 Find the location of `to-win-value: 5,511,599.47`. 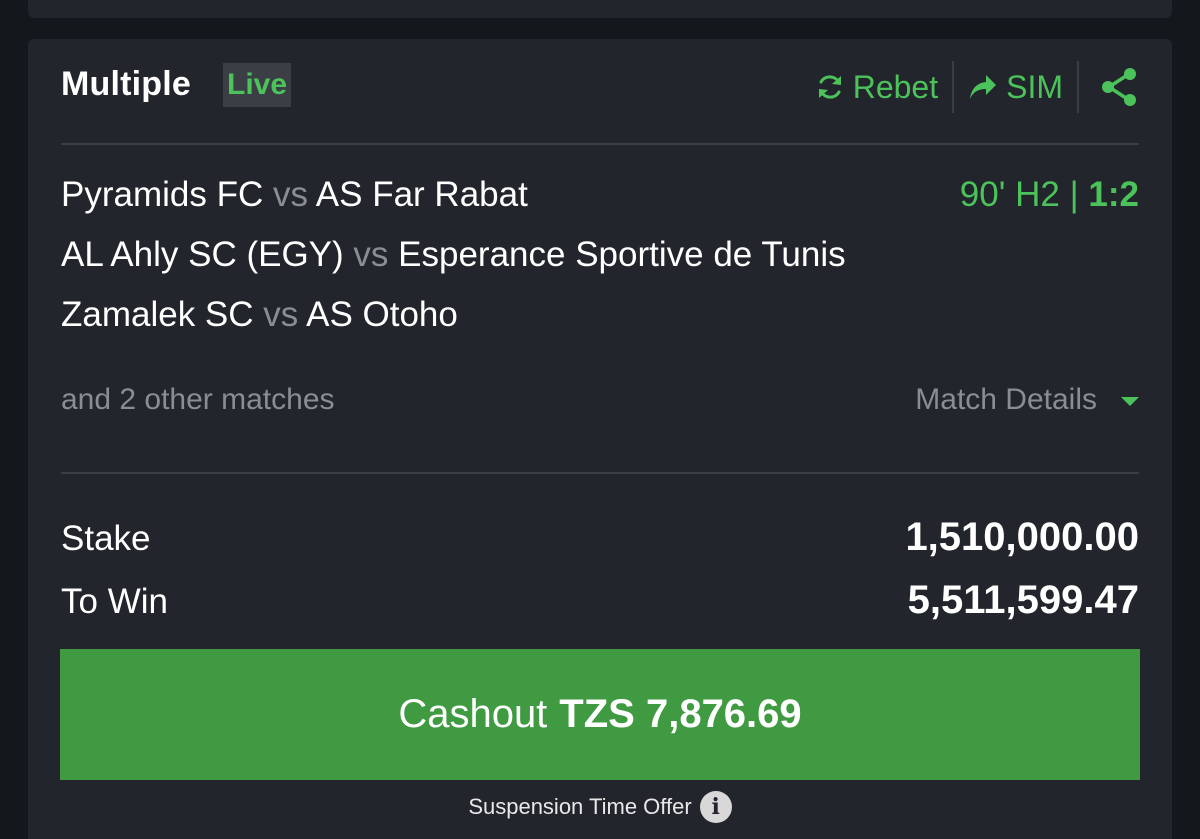

to-win-value: 5,511,599.47 is located at coordinates (1023, 600).